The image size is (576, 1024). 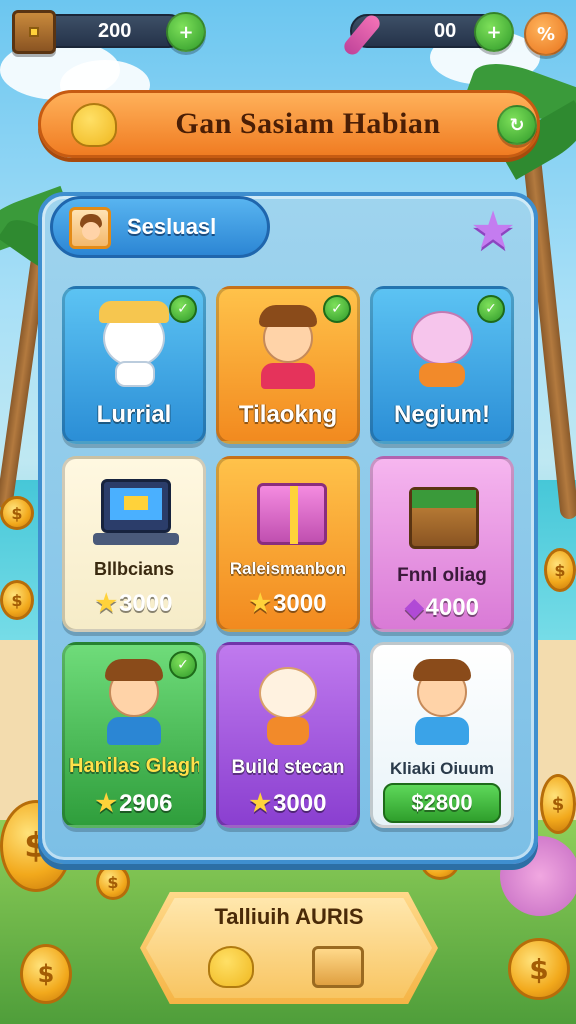 I want to click on favorite-star-button: ★, so click(x=493, y=231).